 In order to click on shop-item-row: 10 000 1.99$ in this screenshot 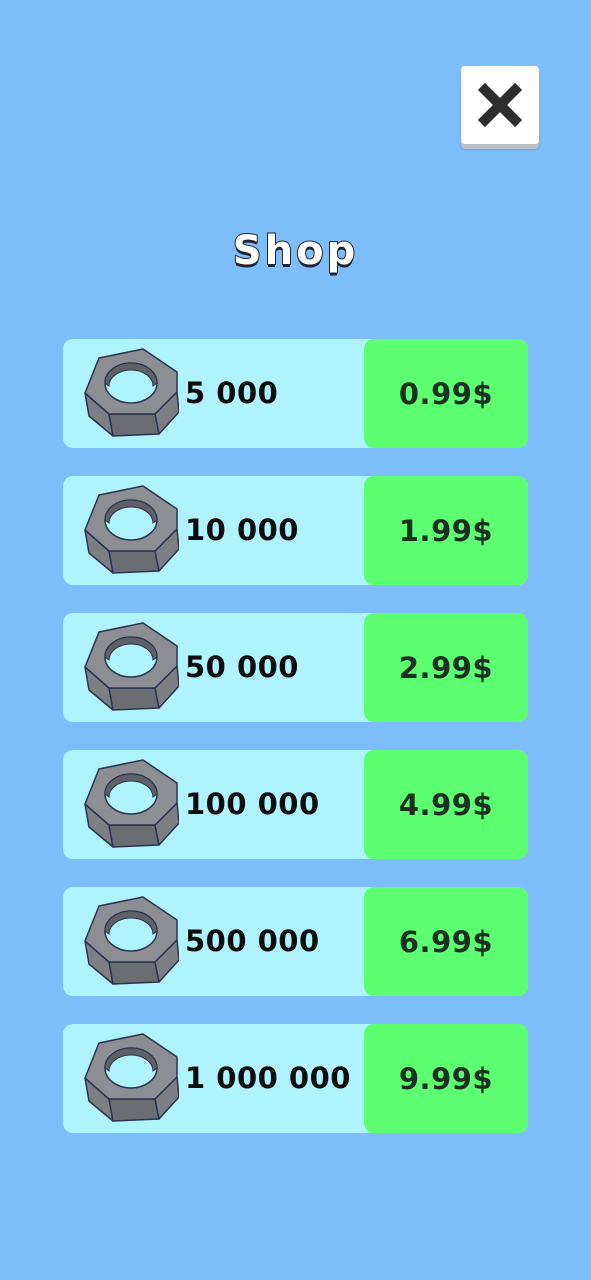, I will do `click(295, 530)`.